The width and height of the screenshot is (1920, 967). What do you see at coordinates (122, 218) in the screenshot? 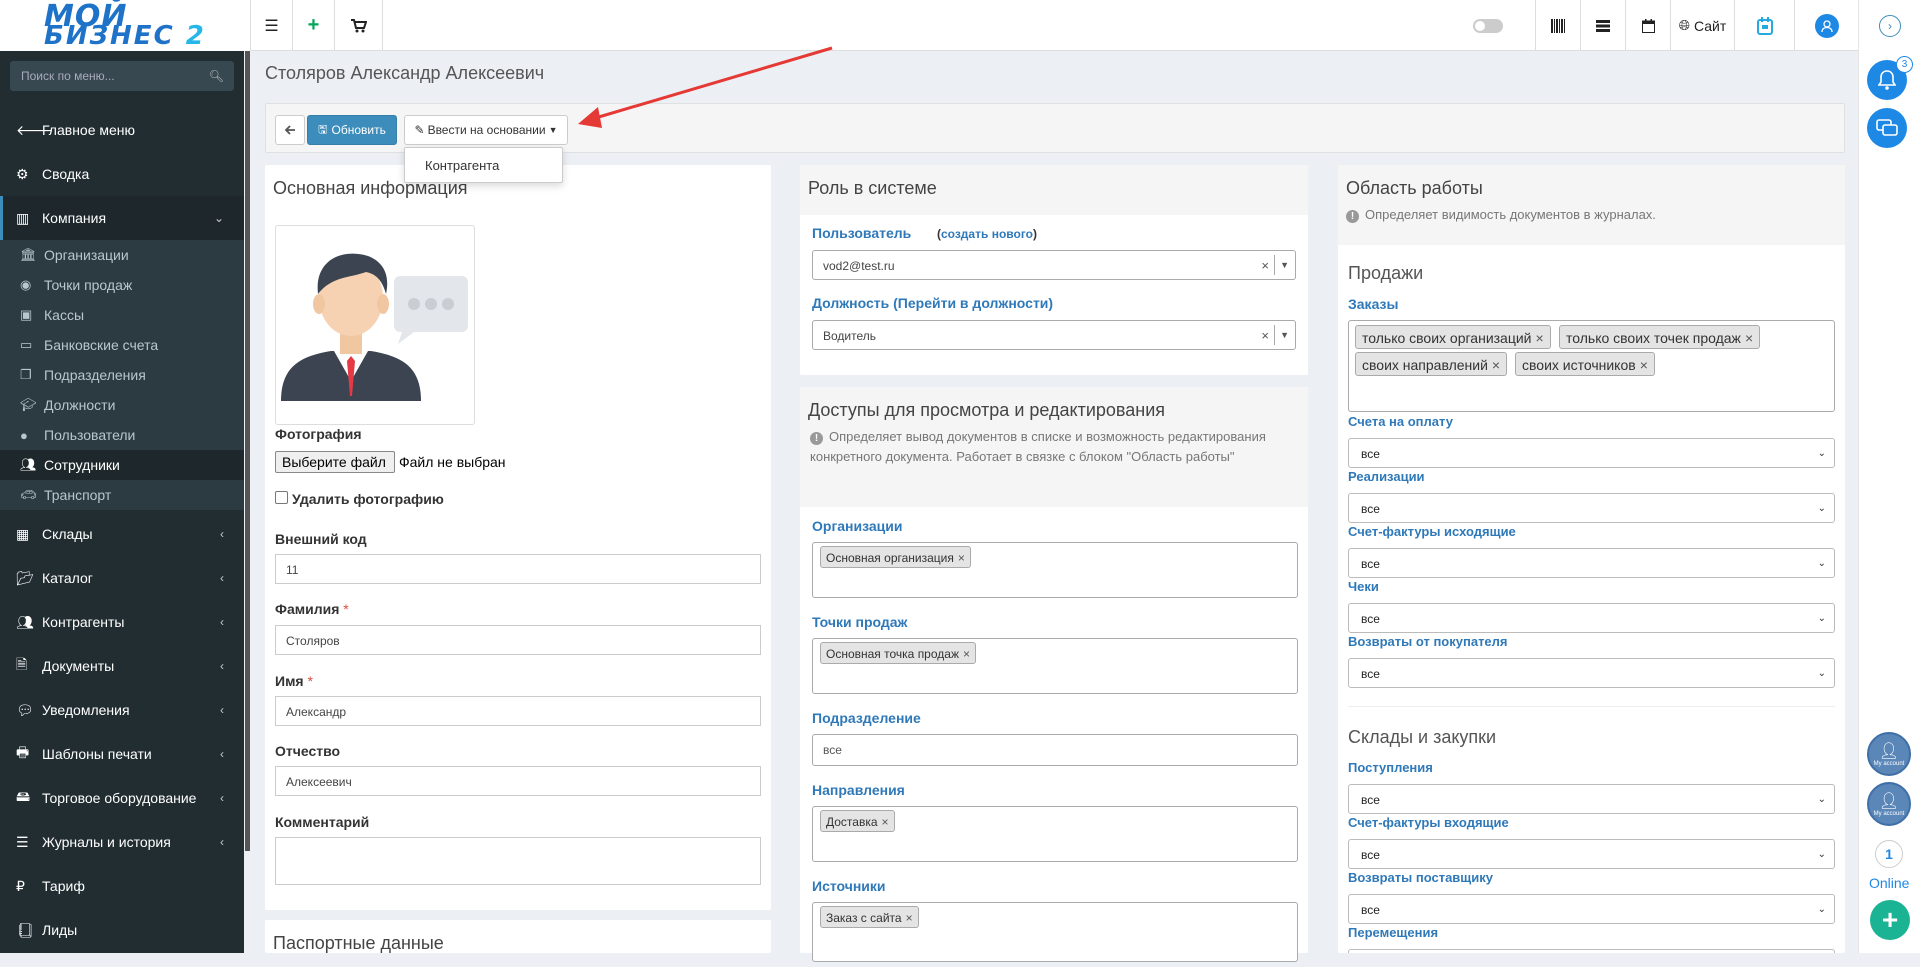
I see `sidebar-item-company: ▥ Компания ⌄` at bounding box center [122, 218].